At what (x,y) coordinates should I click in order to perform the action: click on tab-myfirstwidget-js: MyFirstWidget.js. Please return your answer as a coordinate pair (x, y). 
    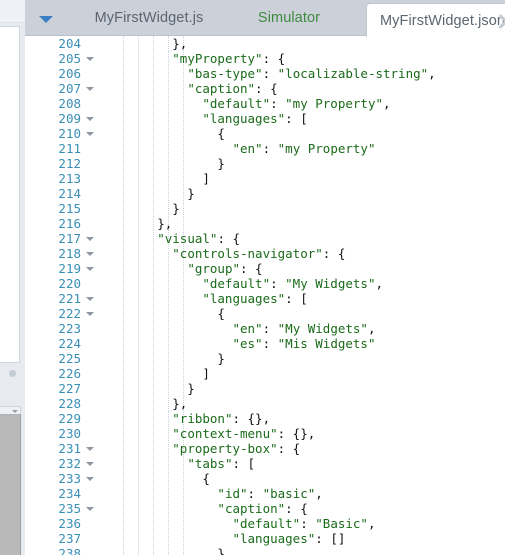
    Looking at the image, I should click on (149, 18).